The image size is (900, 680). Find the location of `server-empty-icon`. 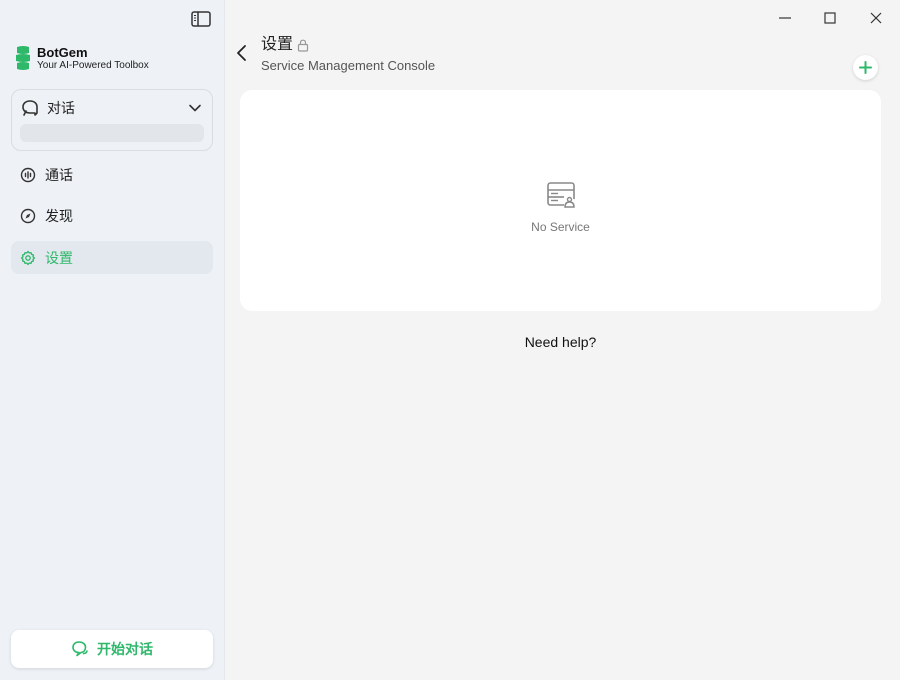

server-empty-icon is located at coordinates (561, 195).